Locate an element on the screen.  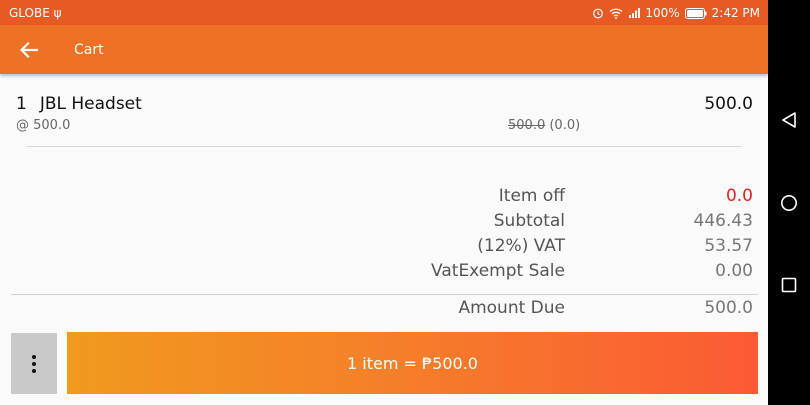
android-nav-bar is located at coordinates (789, 202).